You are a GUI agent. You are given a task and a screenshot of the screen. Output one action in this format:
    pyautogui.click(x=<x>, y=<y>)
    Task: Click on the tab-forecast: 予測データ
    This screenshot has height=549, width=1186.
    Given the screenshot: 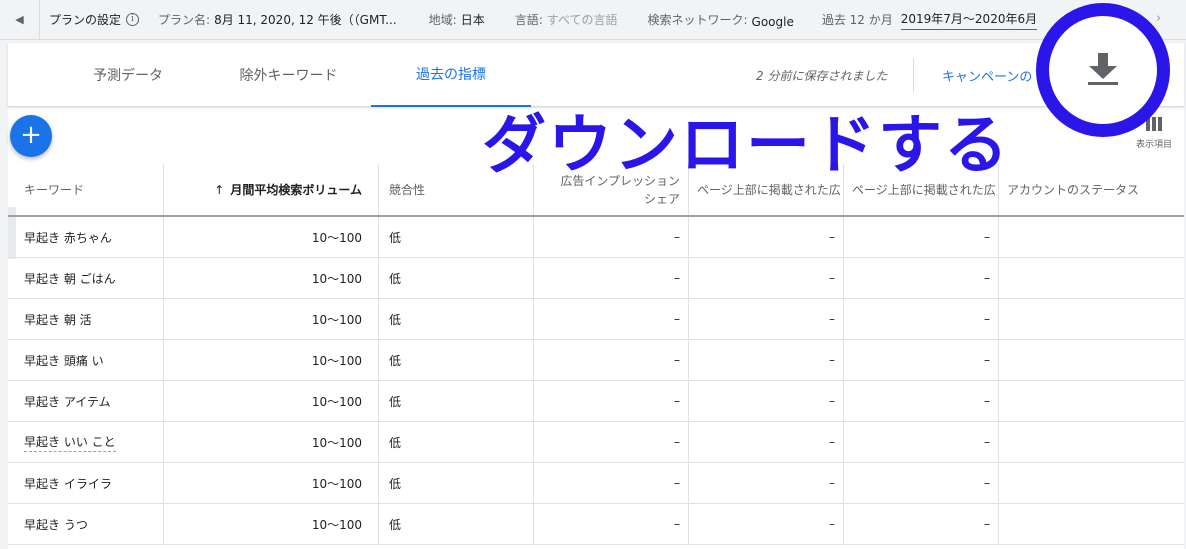 What is the action you would take?
    pyautogui.click(x=128, y=75)
    